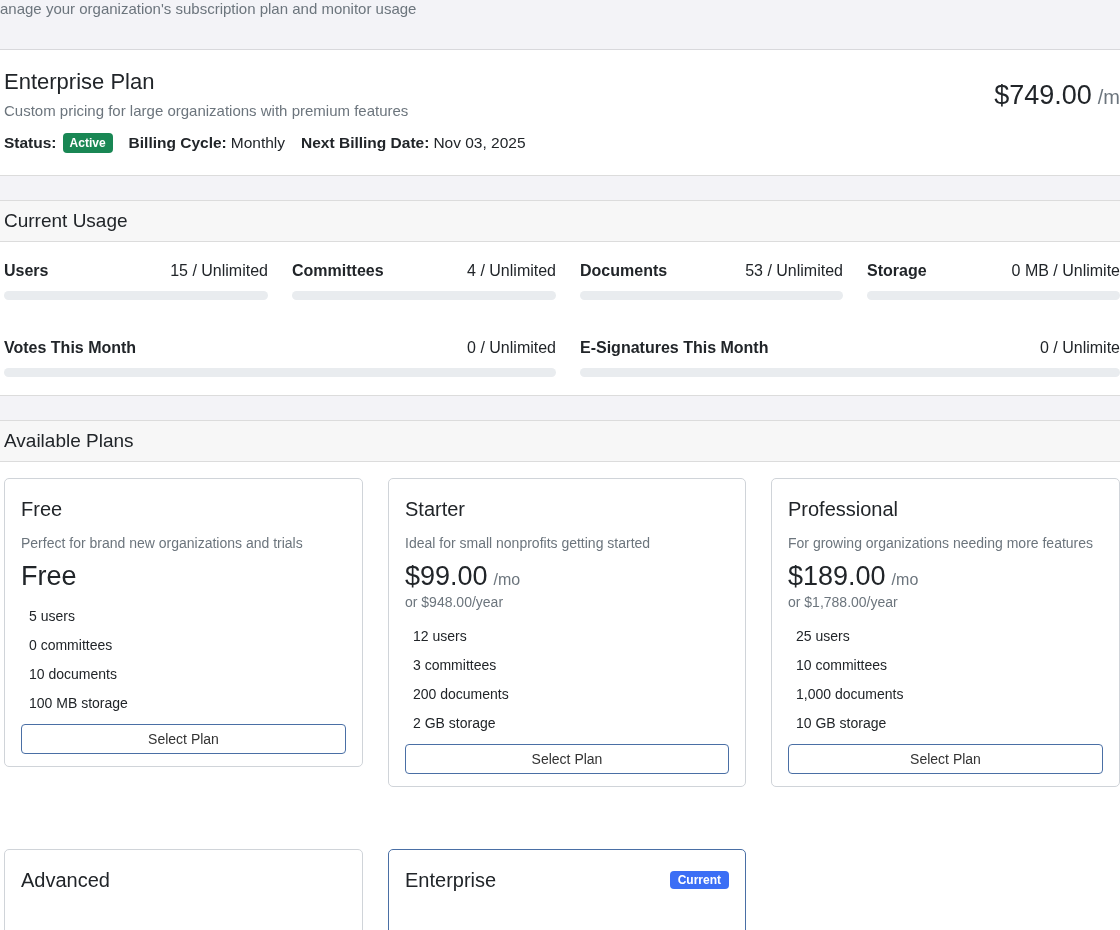 The width and height of the screenshot is (1120, 930). Describe the element at coordinates (842, 665) in the screenshot. I see `plan-feature: 10 committees` at that location.